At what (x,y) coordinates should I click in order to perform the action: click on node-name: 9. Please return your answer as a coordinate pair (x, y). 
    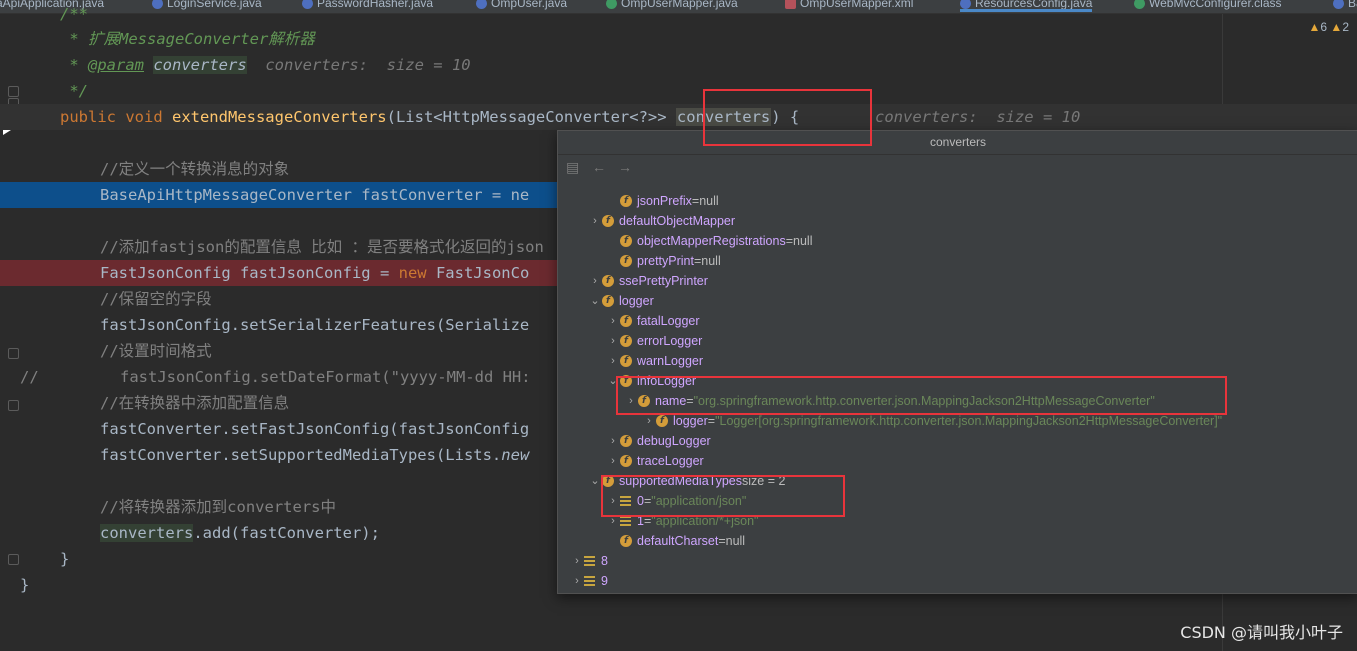
    Looking at the image, I should click on (604, 581).